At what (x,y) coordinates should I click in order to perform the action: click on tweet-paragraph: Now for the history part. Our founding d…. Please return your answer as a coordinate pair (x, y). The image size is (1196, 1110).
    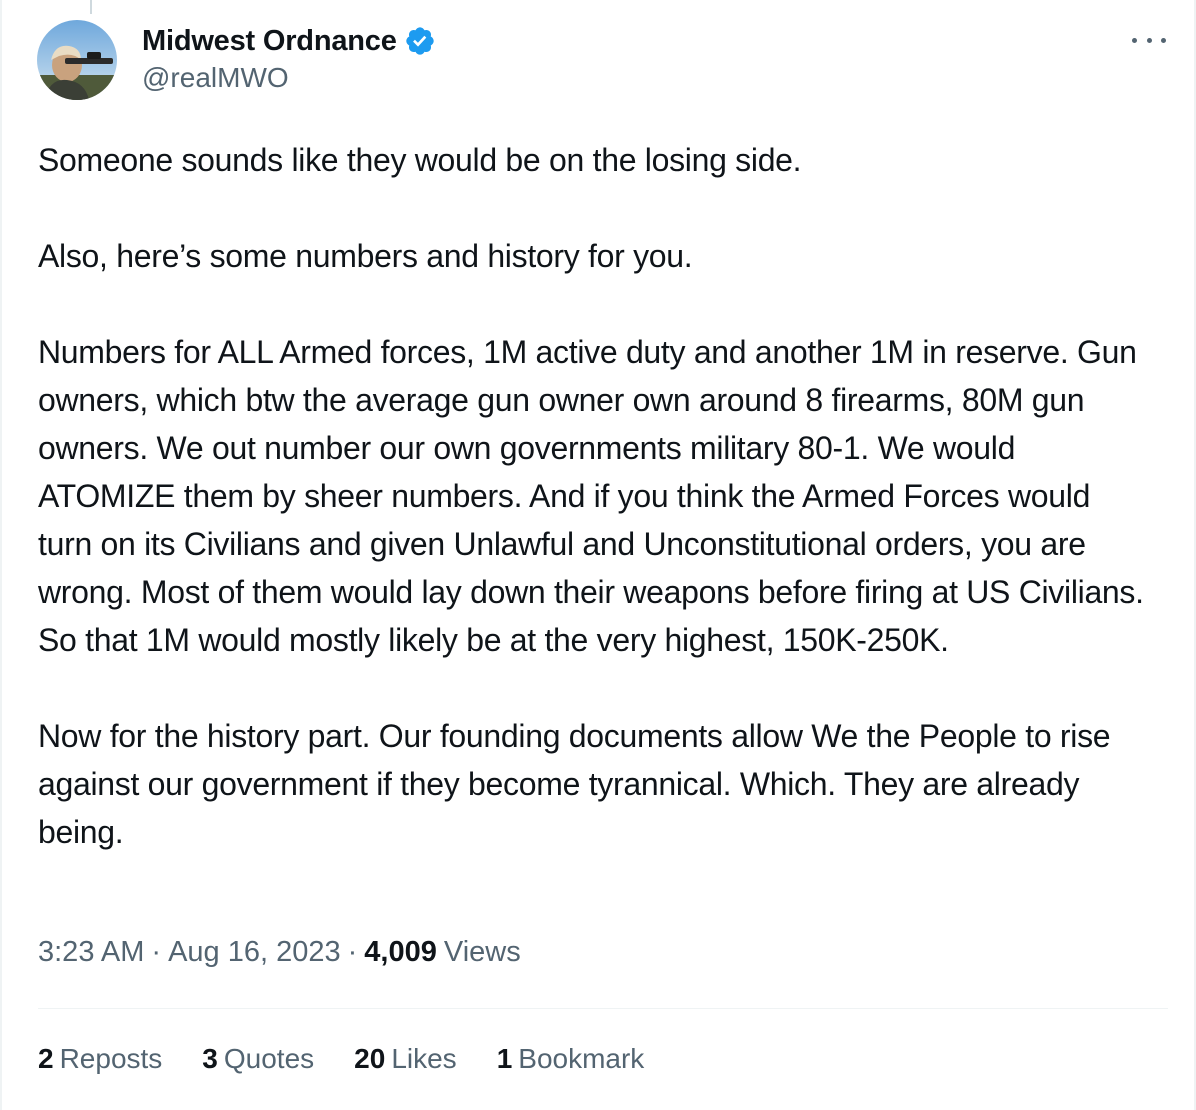
    Looking at the image, I should click on (578, 784).